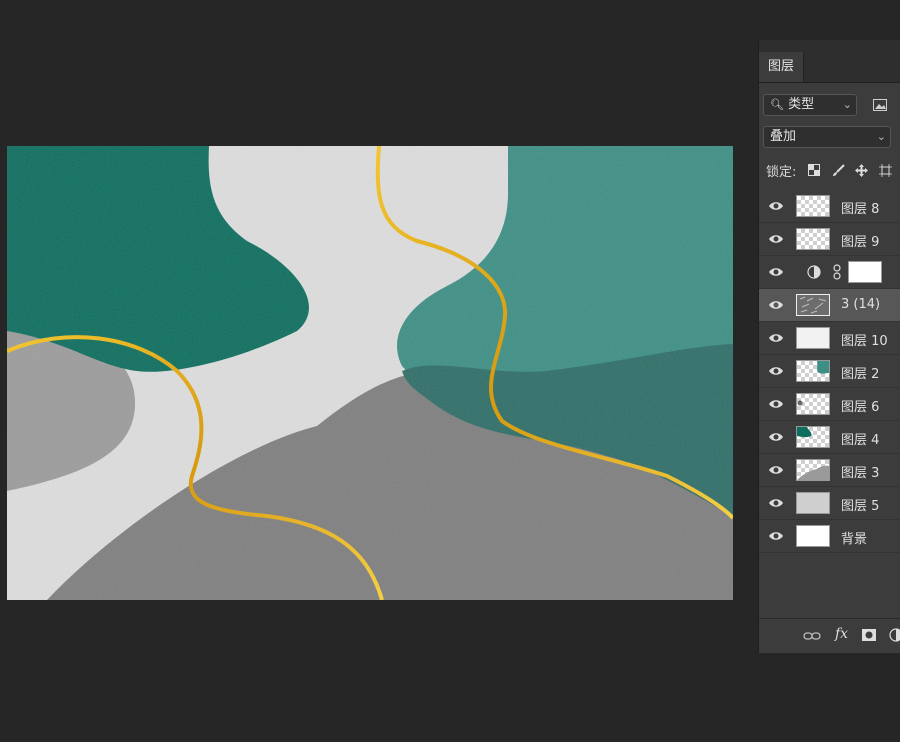 The width and height of the screenshot is (900, 742). Describe the element at coordinates (837, 272) in the screenshot. I see `link-icon` at that location.